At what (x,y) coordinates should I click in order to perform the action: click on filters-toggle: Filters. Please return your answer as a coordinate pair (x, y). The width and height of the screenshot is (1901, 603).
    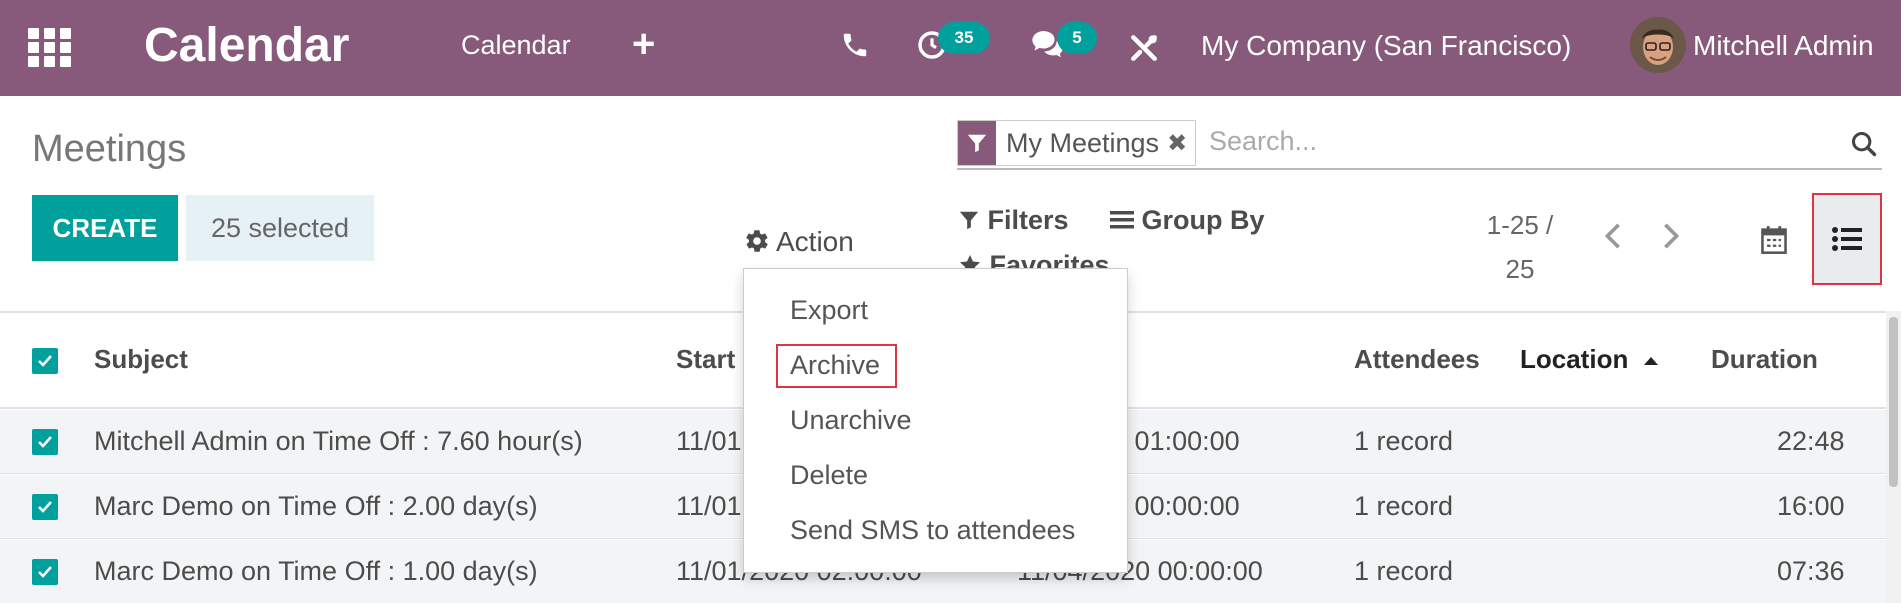
    Looking at the image, I should click on (1013, 220).